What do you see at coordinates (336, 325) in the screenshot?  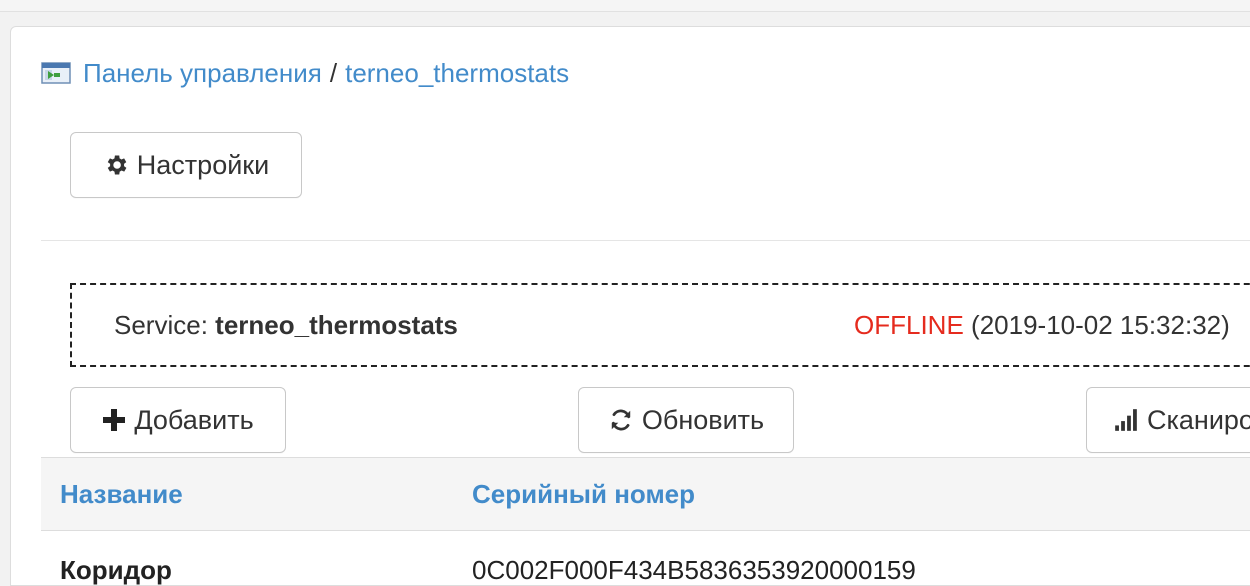 I see `service-name: terneo_thermostats` at bounding box center [336, 325].